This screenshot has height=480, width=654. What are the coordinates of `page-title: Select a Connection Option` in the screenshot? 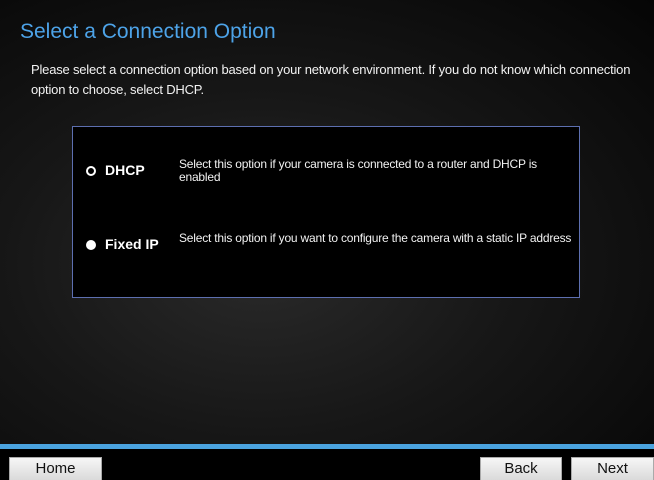 It's located at (148, 31).